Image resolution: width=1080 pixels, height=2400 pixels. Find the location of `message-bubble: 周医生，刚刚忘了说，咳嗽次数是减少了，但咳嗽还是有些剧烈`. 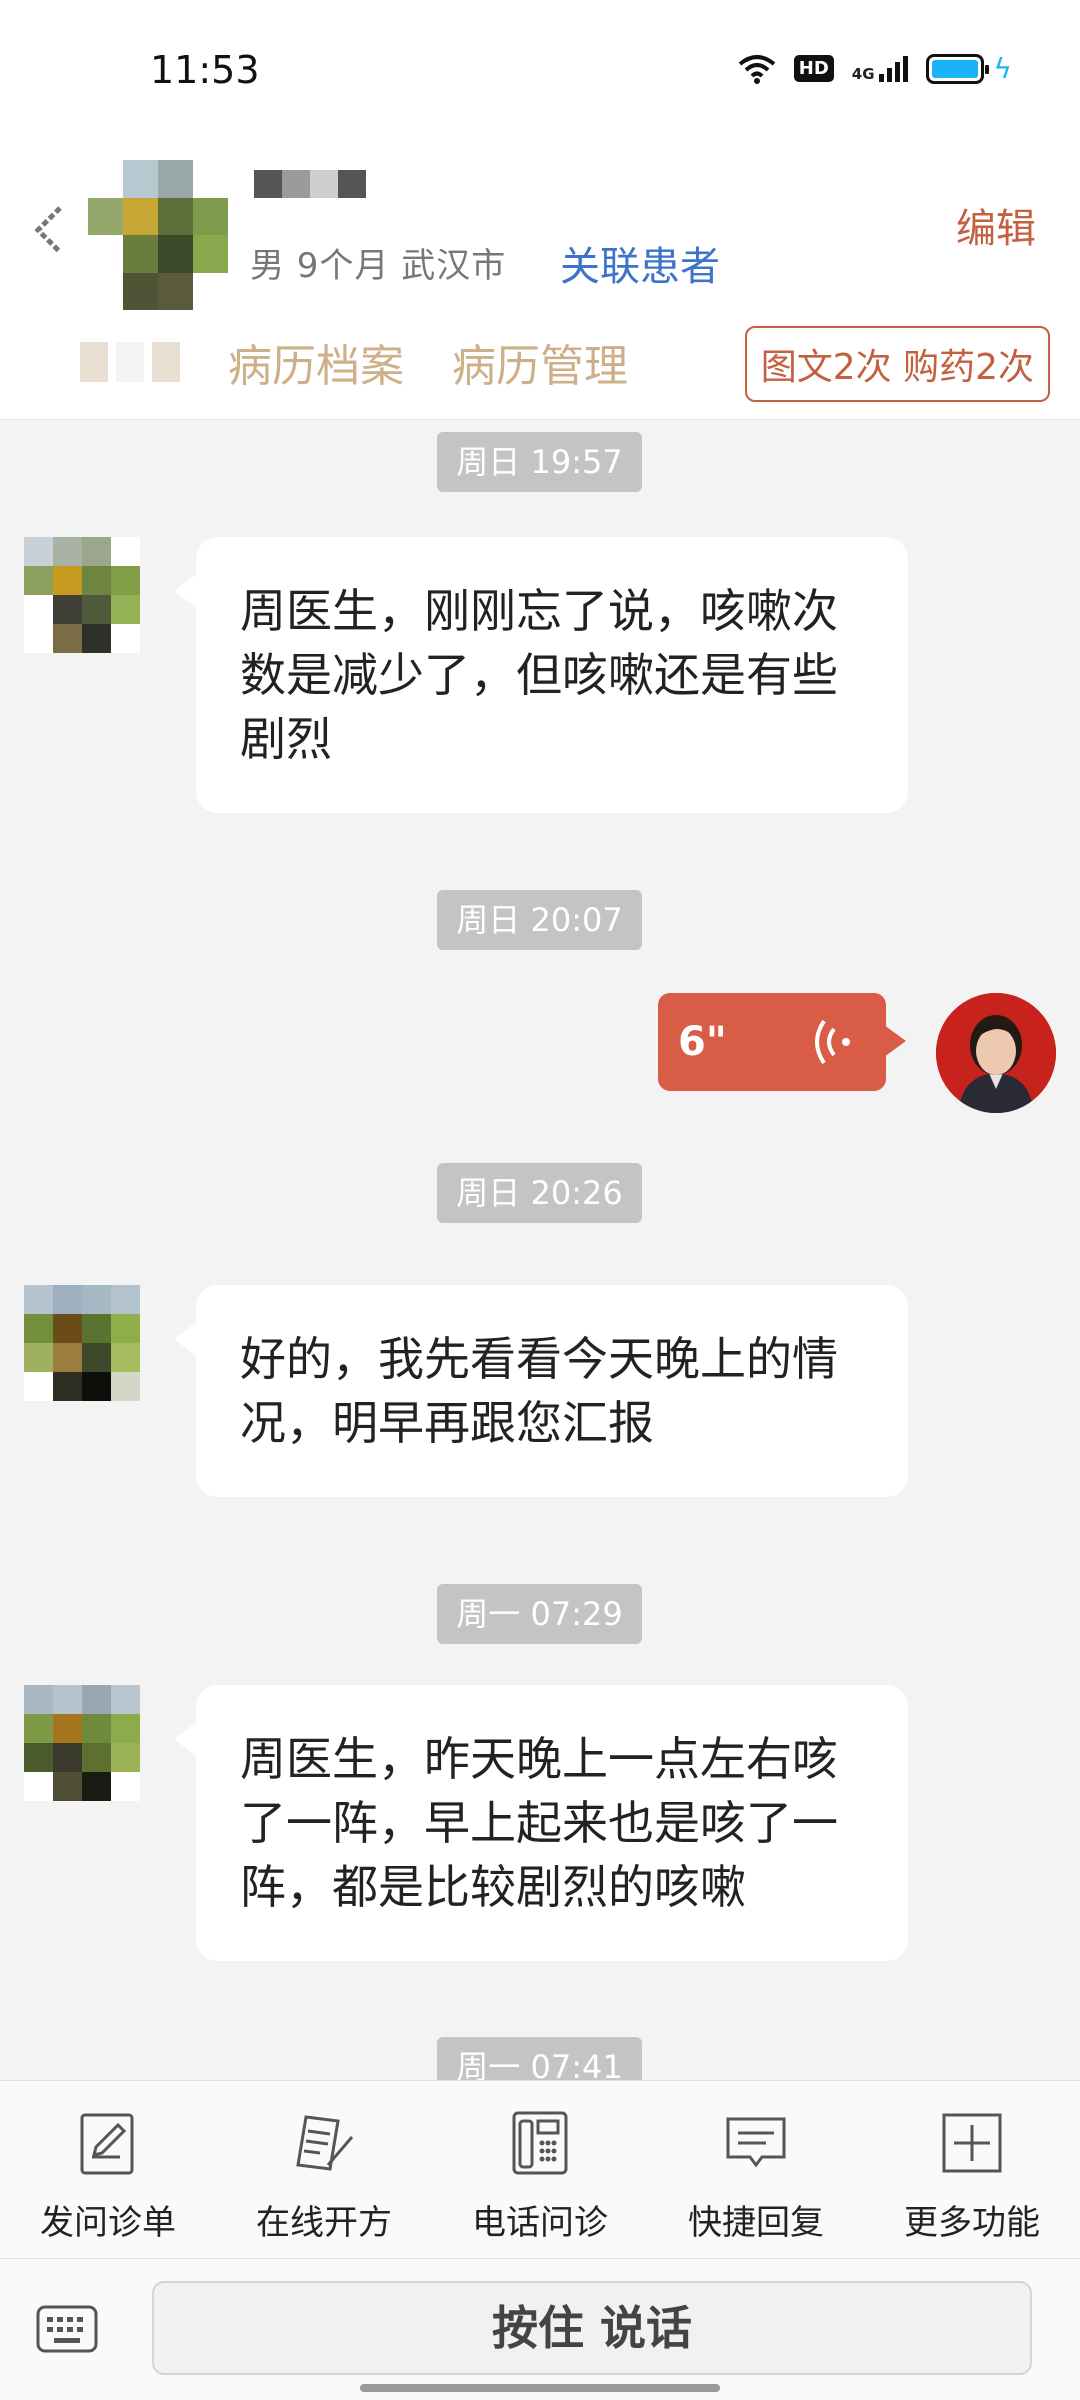

message-bubble: 周医生，刚刚忘了说，咳嗽次数是减少了，但咳嗽还是有些剧烈 is located at coordinates (541, 675).